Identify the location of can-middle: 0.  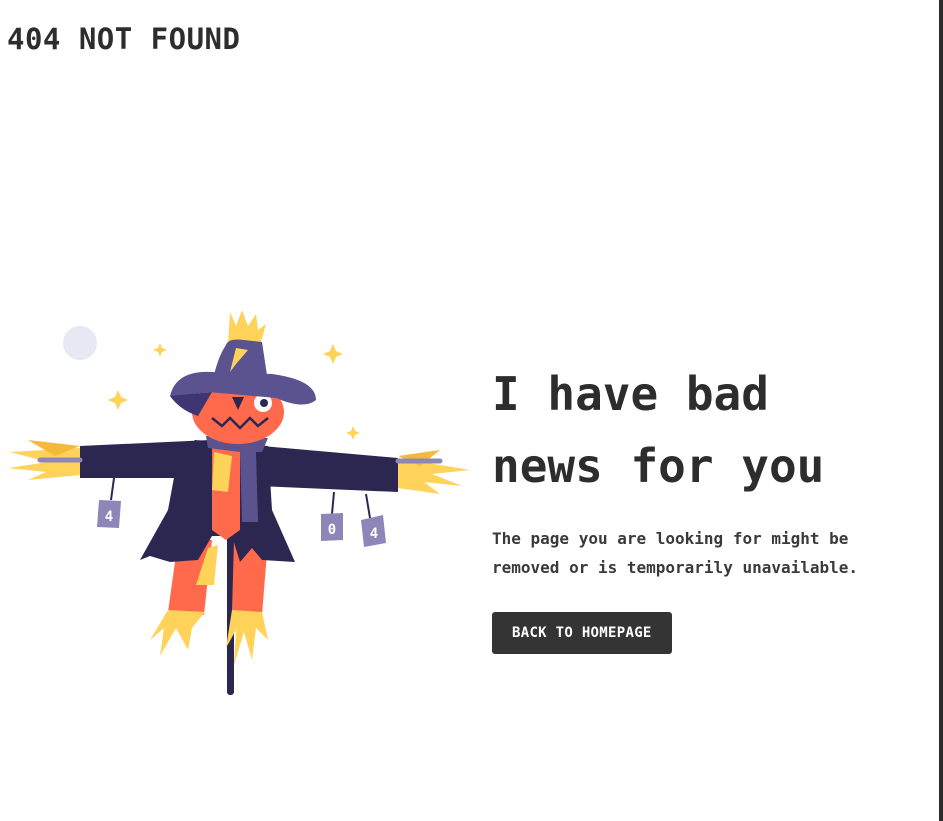
(332, 516).